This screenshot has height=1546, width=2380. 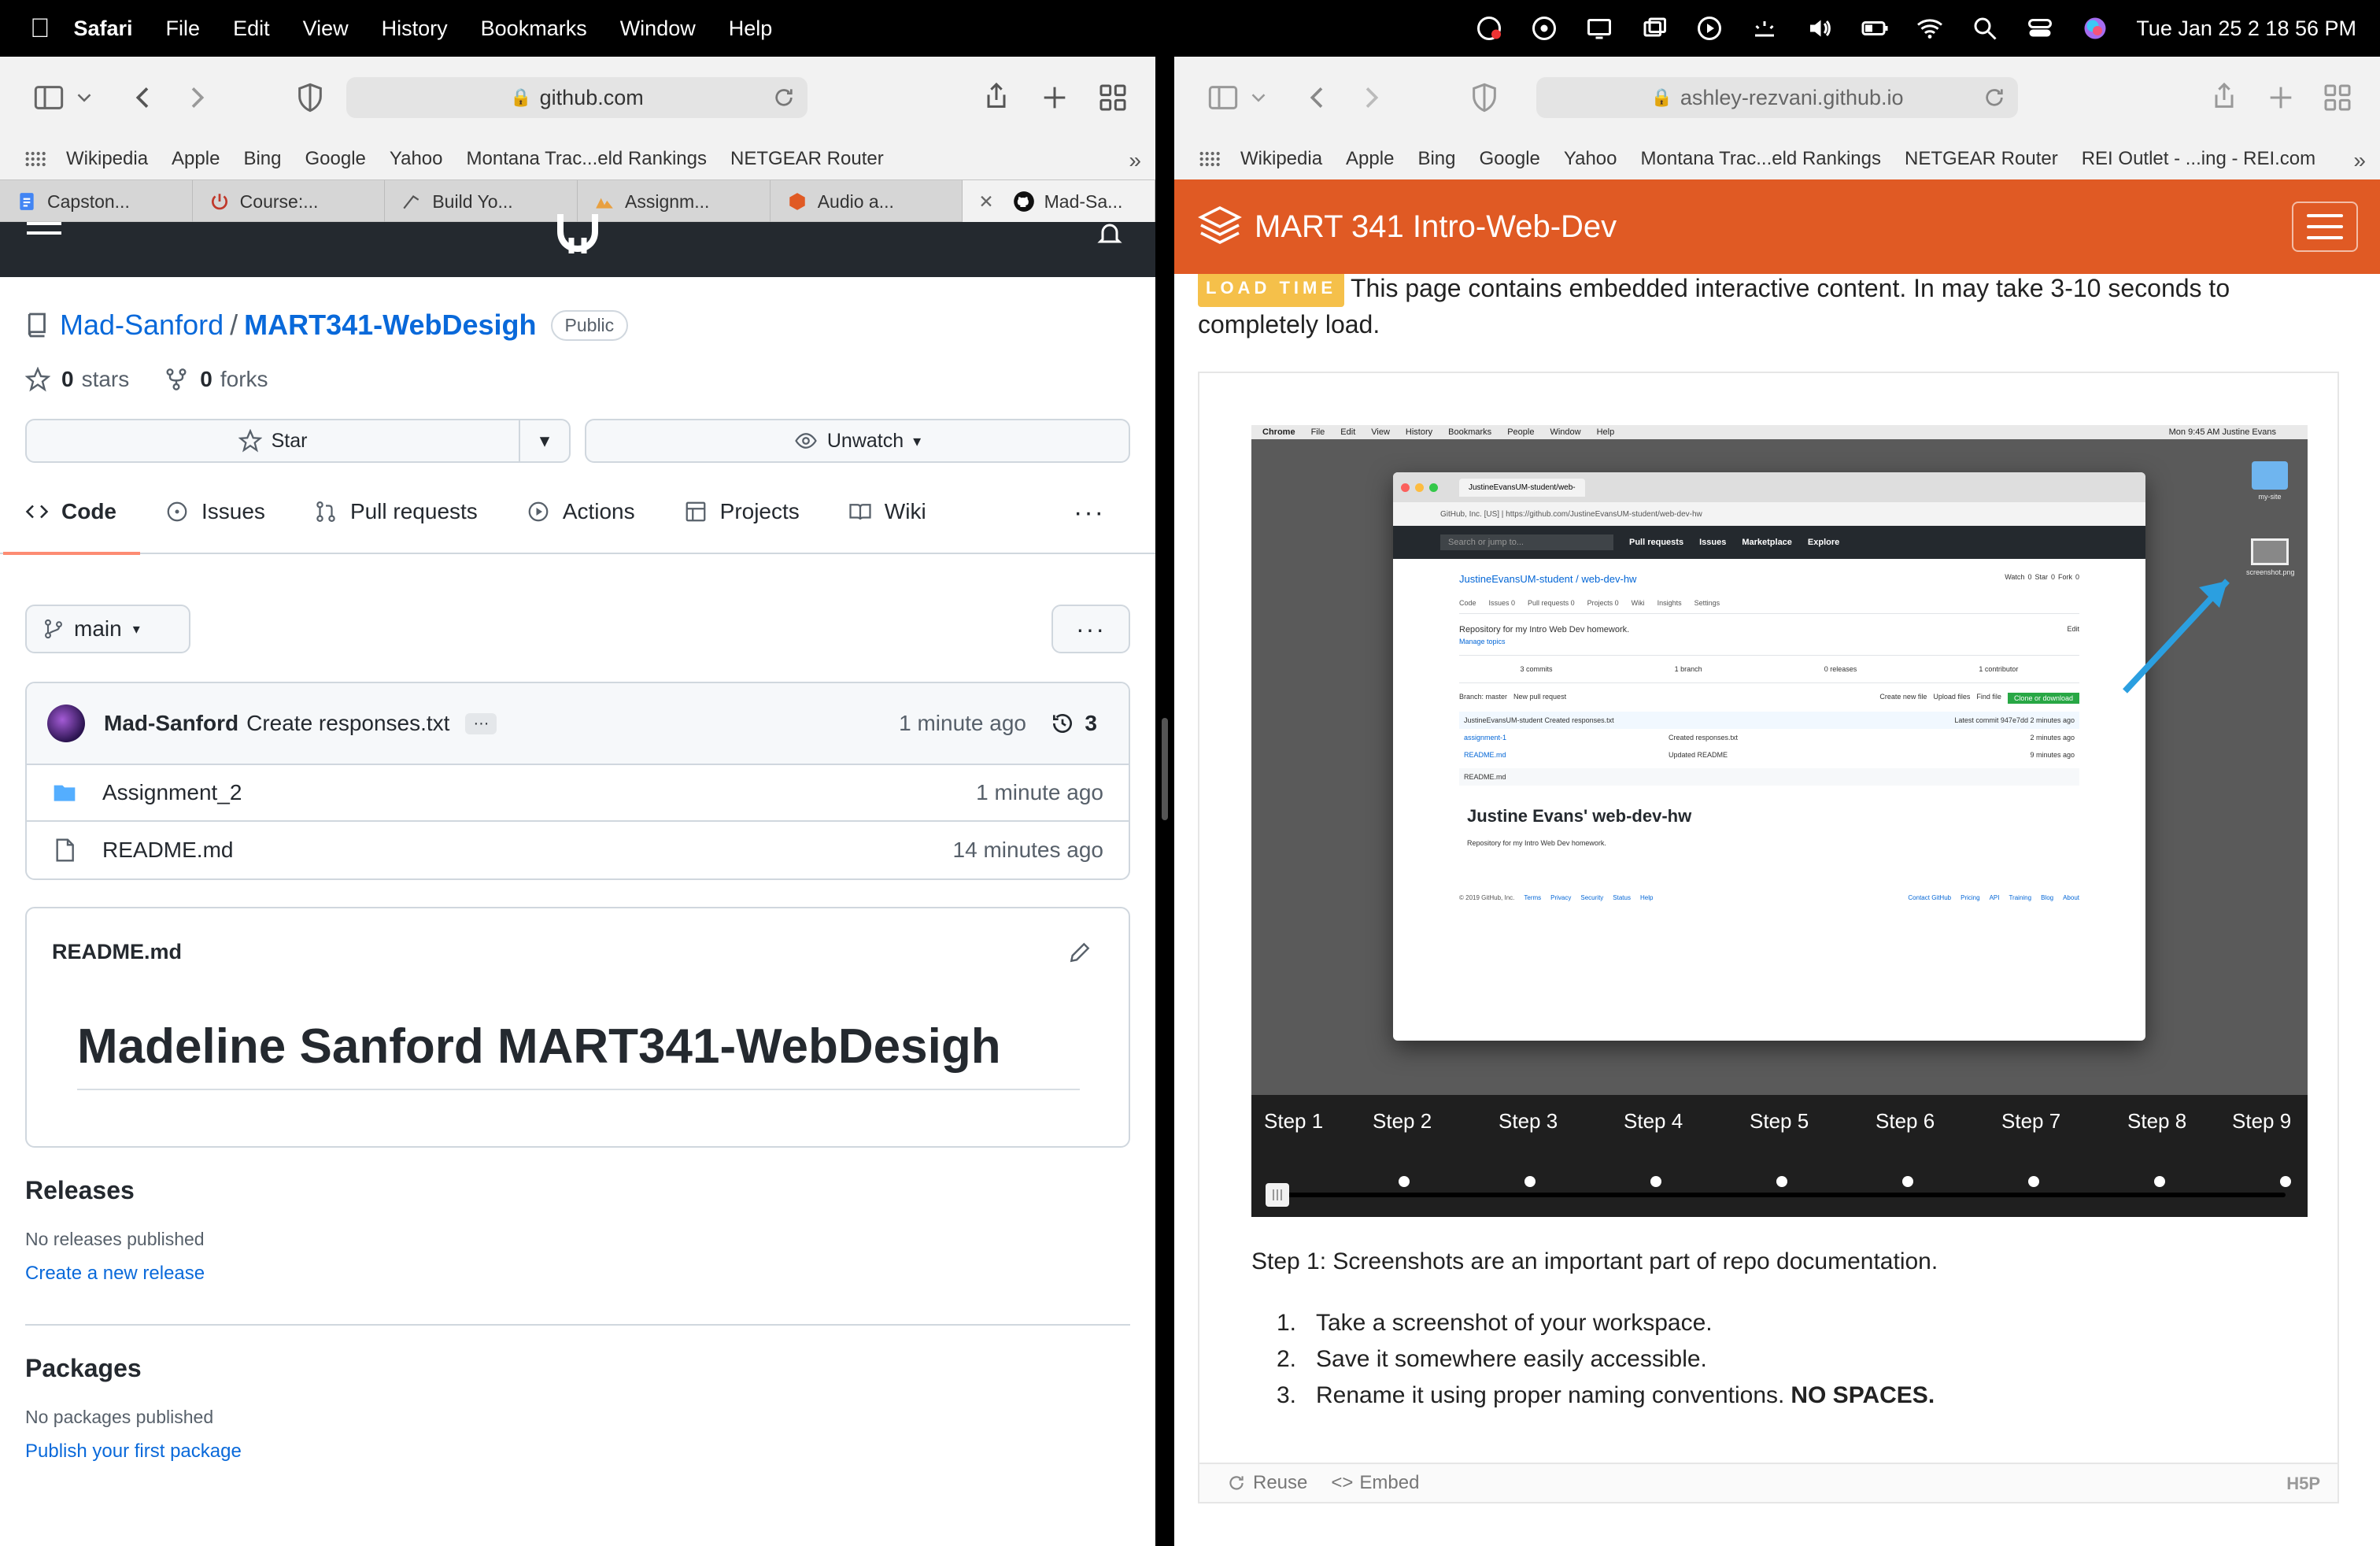 I want to click on wifi-icon, so click(x=1930, y=28).